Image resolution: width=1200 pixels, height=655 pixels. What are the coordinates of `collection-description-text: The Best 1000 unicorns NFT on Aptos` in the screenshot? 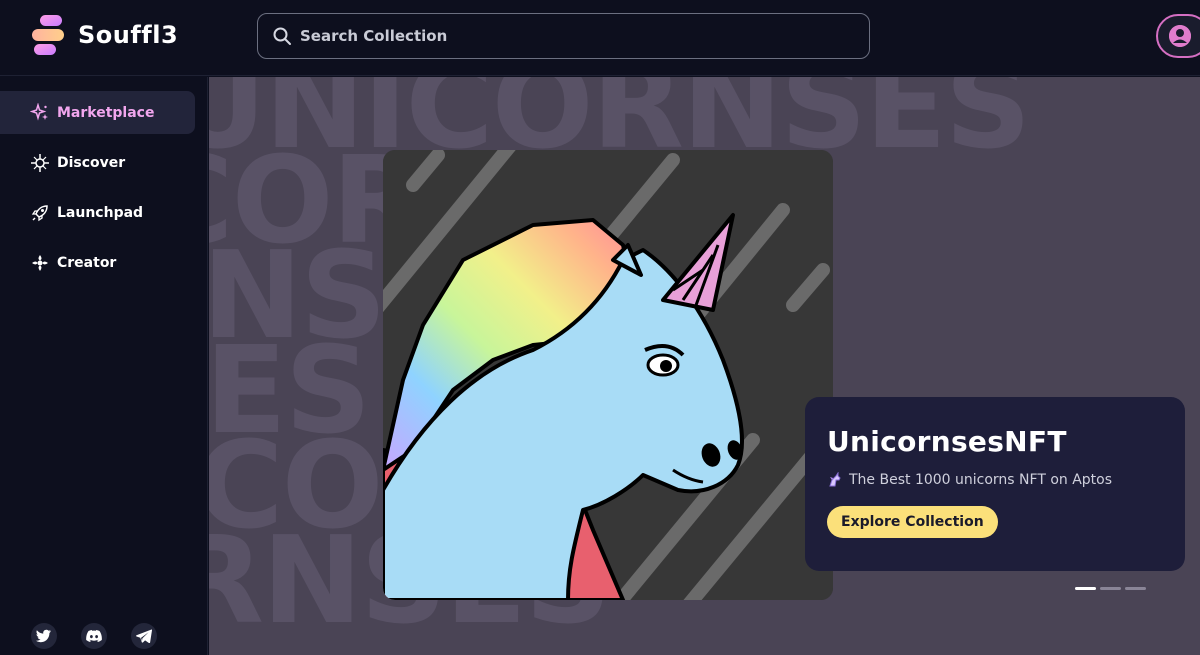 It's located at (981, 480).